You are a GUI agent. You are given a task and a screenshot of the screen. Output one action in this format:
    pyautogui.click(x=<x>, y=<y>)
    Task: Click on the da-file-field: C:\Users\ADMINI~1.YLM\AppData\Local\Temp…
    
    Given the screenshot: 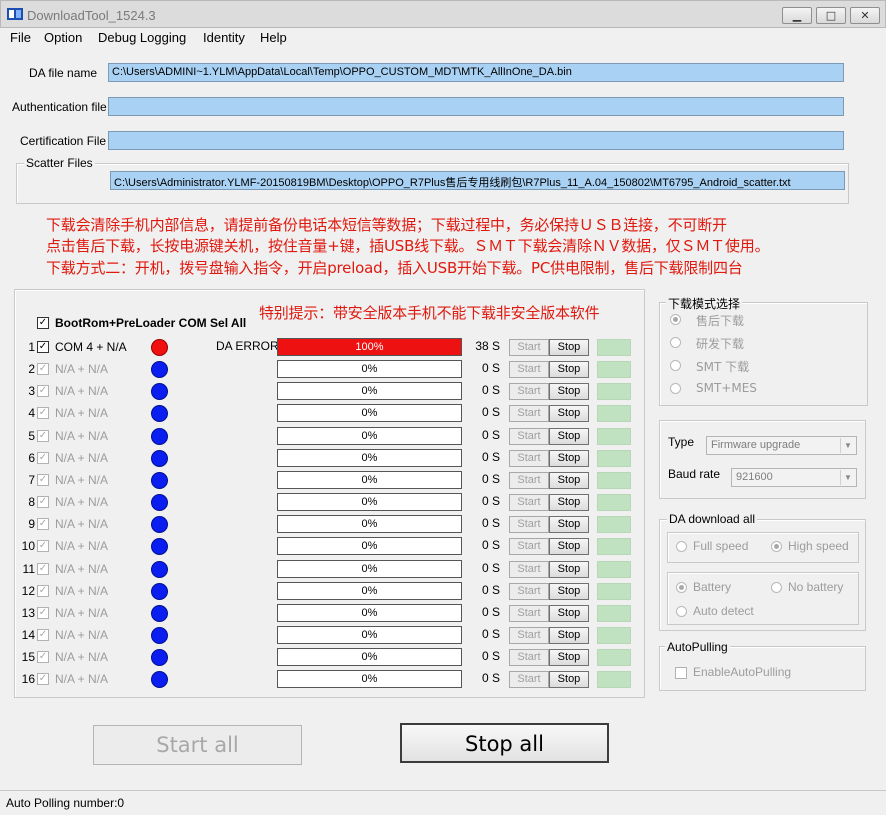 What is the action you would take?
    pyautogui.click(x=476, y=72)
    